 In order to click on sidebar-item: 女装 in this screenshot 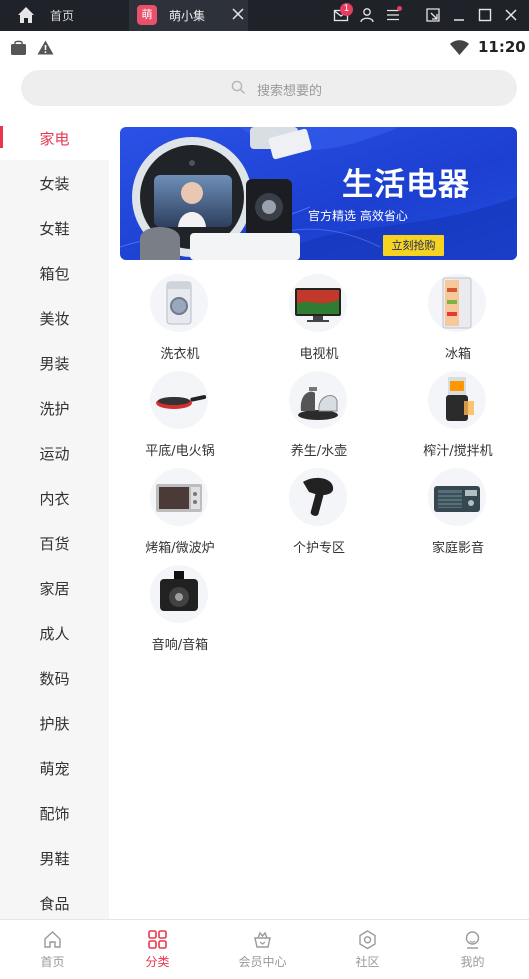, I will do `click(54, 182)`.